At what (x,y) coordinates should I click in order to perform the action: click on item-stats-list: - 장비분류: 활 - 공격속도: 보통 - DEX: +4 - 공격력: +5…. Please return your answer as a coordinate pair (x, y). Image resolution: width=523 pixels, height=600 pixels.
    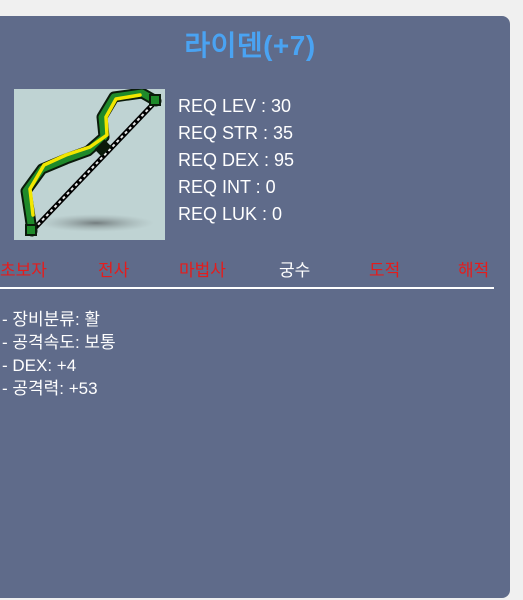
    Looking at the image, I should click on (59, 354).